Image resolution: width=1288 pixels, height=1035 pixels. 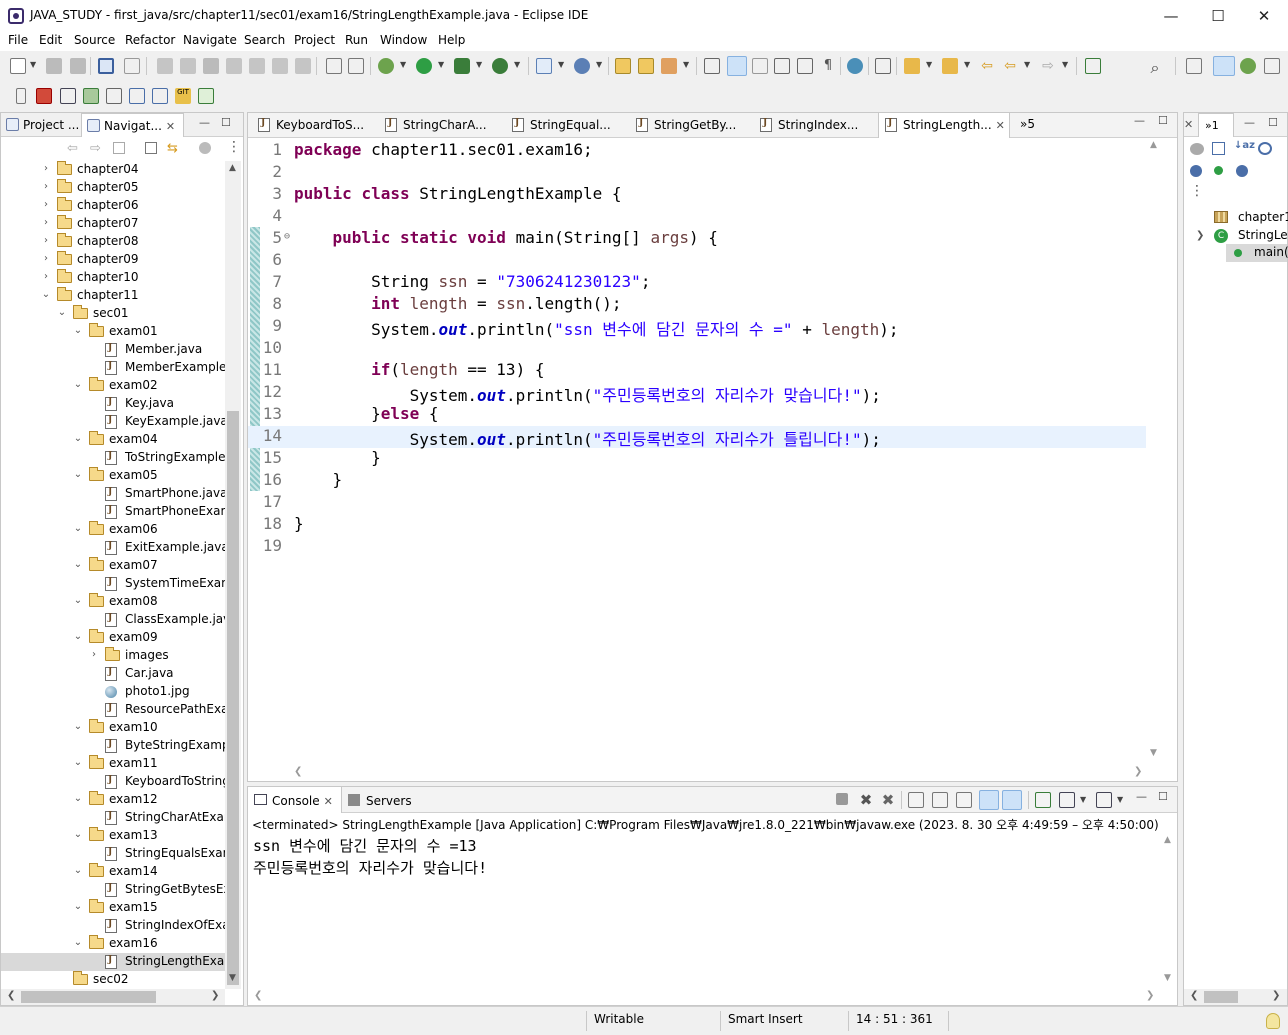 What do you see at coordinates (113, 800) in the screenshot?
I see `tree-folder: ⌄ exam12` at bounding box center [113, 800].